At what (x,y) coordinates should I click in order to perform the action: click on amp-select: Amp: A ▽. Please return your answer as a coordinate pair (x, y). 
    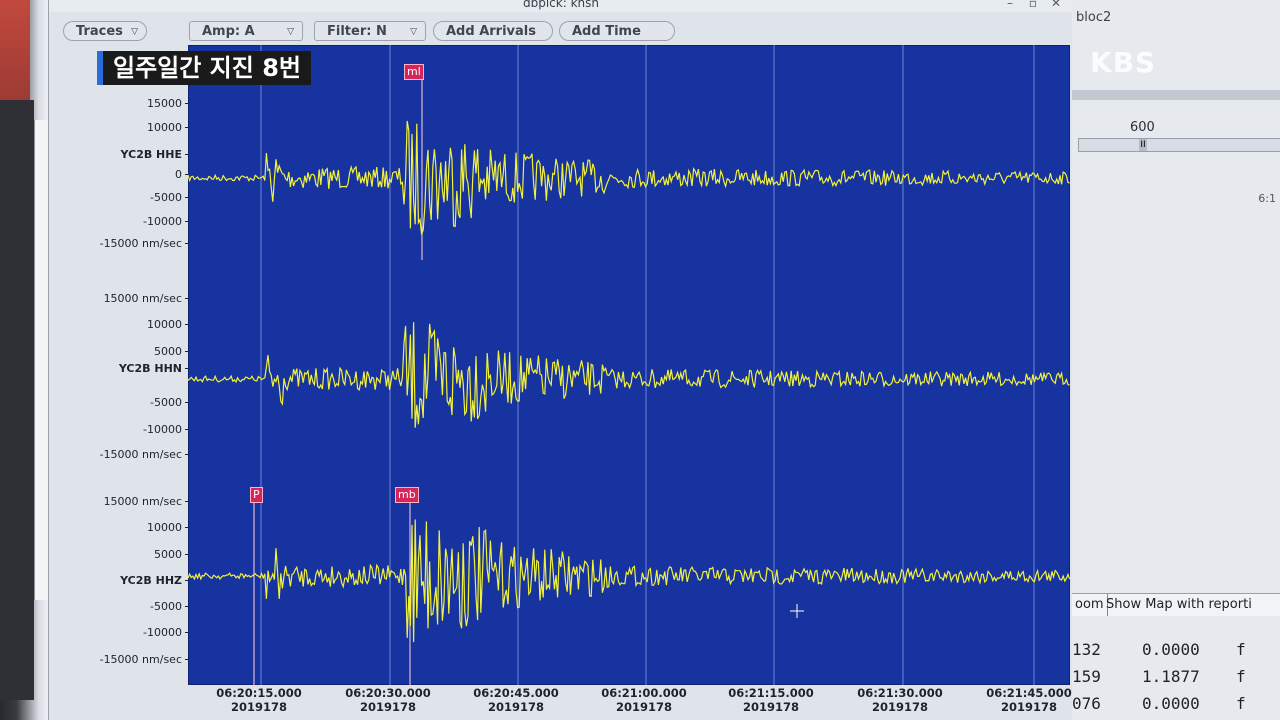
    Looking at the image, I should click on (246, 31).